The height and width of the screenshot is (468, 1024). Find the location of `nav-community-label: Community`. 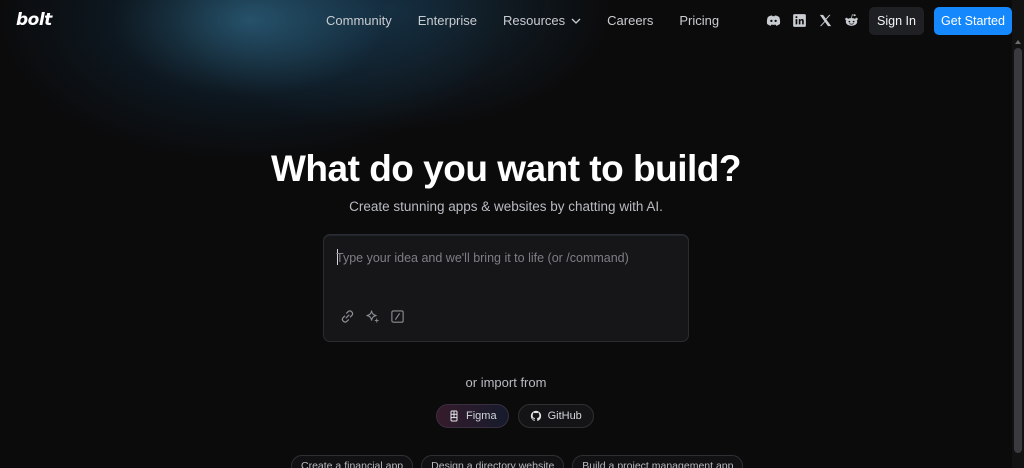

nav-community-label: Community is located at coordinates (359, 20).